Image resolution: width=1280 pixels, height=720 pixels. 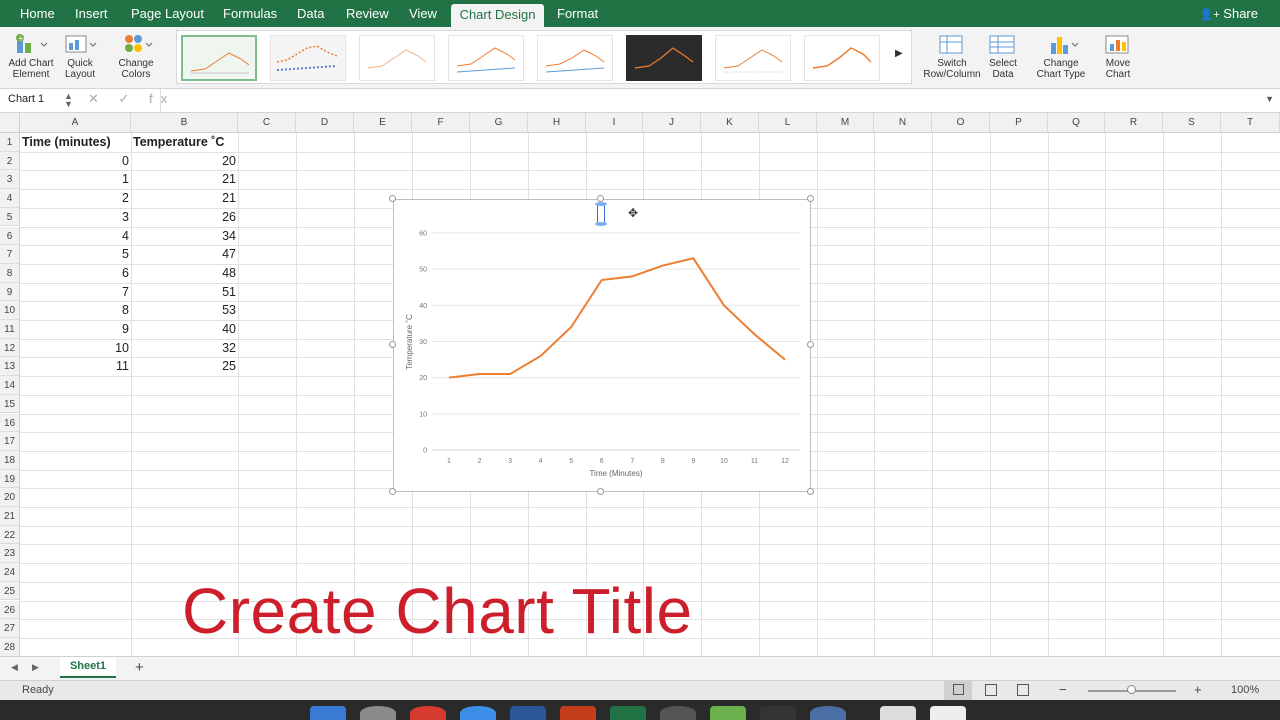 What do you see at coordinates (10, 217) in the screenshot?
I see `row-header: 5` at bounding box center [10, 217].